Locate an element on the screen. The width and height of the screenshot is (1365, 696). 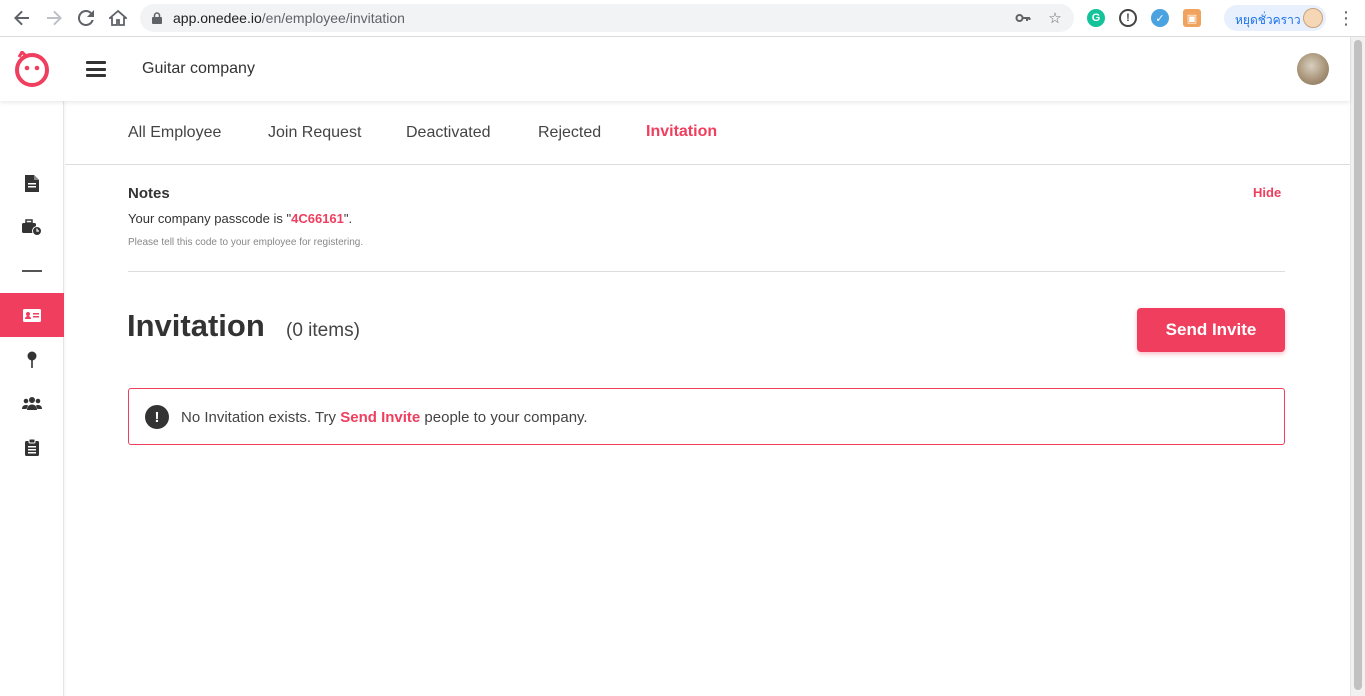
exclamation-icon: ! is located at coordinates (157, 417).